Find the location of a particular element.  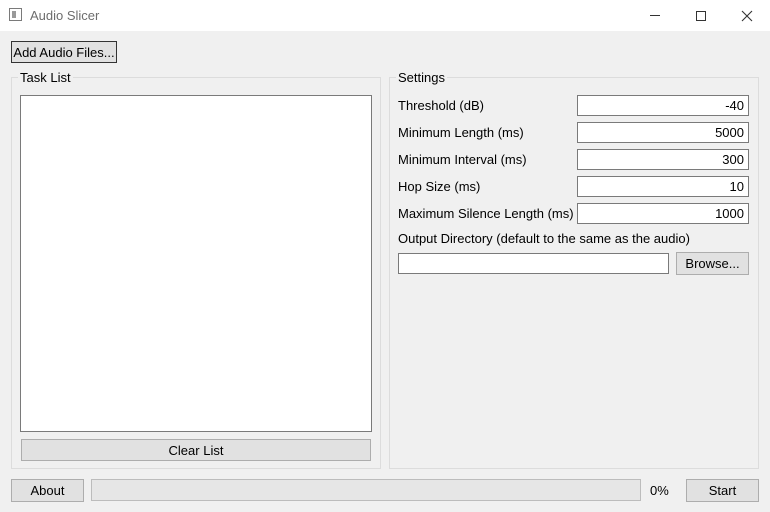

close-button is located at coordinates (747, 15).